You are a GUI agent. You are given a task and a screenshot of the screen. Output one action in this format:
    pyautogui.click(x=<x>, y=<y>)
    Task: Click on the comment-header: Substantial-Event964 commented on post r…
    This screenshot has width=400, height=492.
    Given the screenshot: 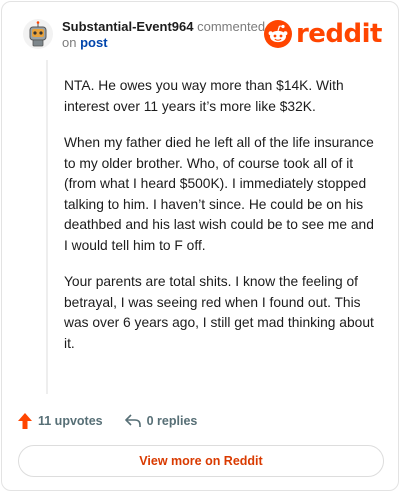 What is the action you would take?
    pyautogui.click(x=200, y=36)
    